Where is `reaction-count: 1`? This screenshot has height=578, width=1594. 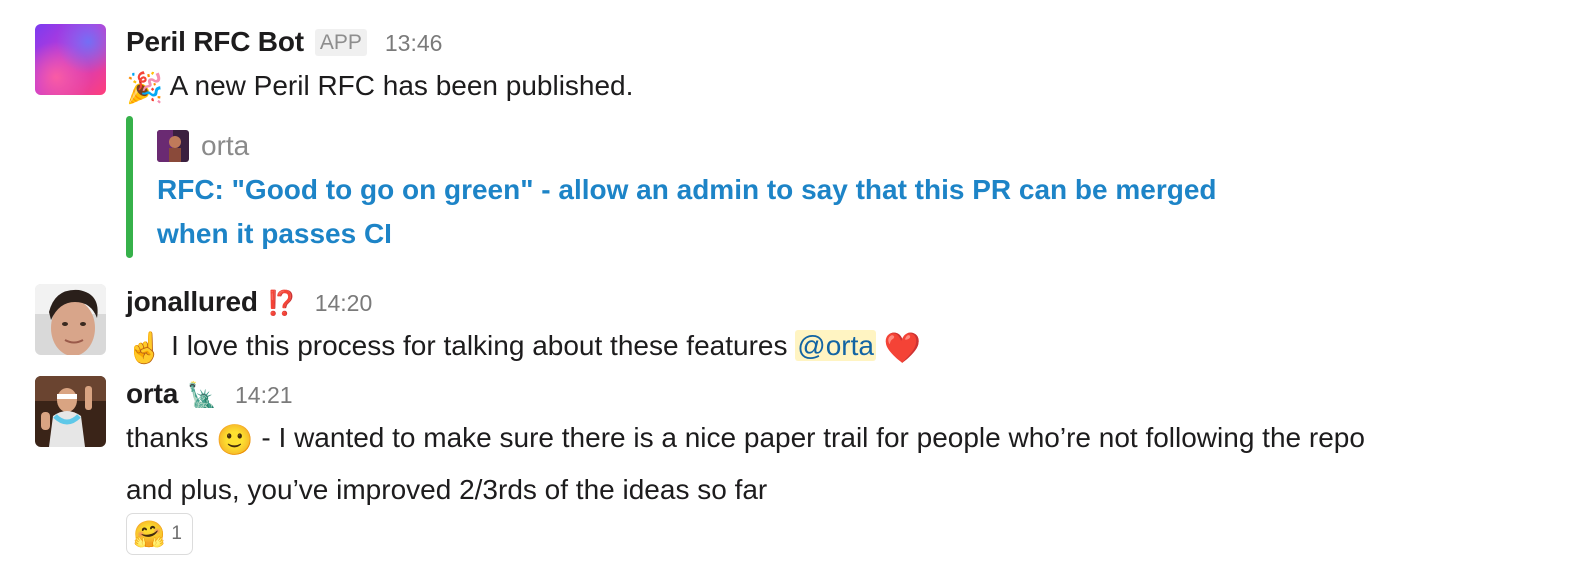 reaction-count: 1 is located at coordinates (176, 533).